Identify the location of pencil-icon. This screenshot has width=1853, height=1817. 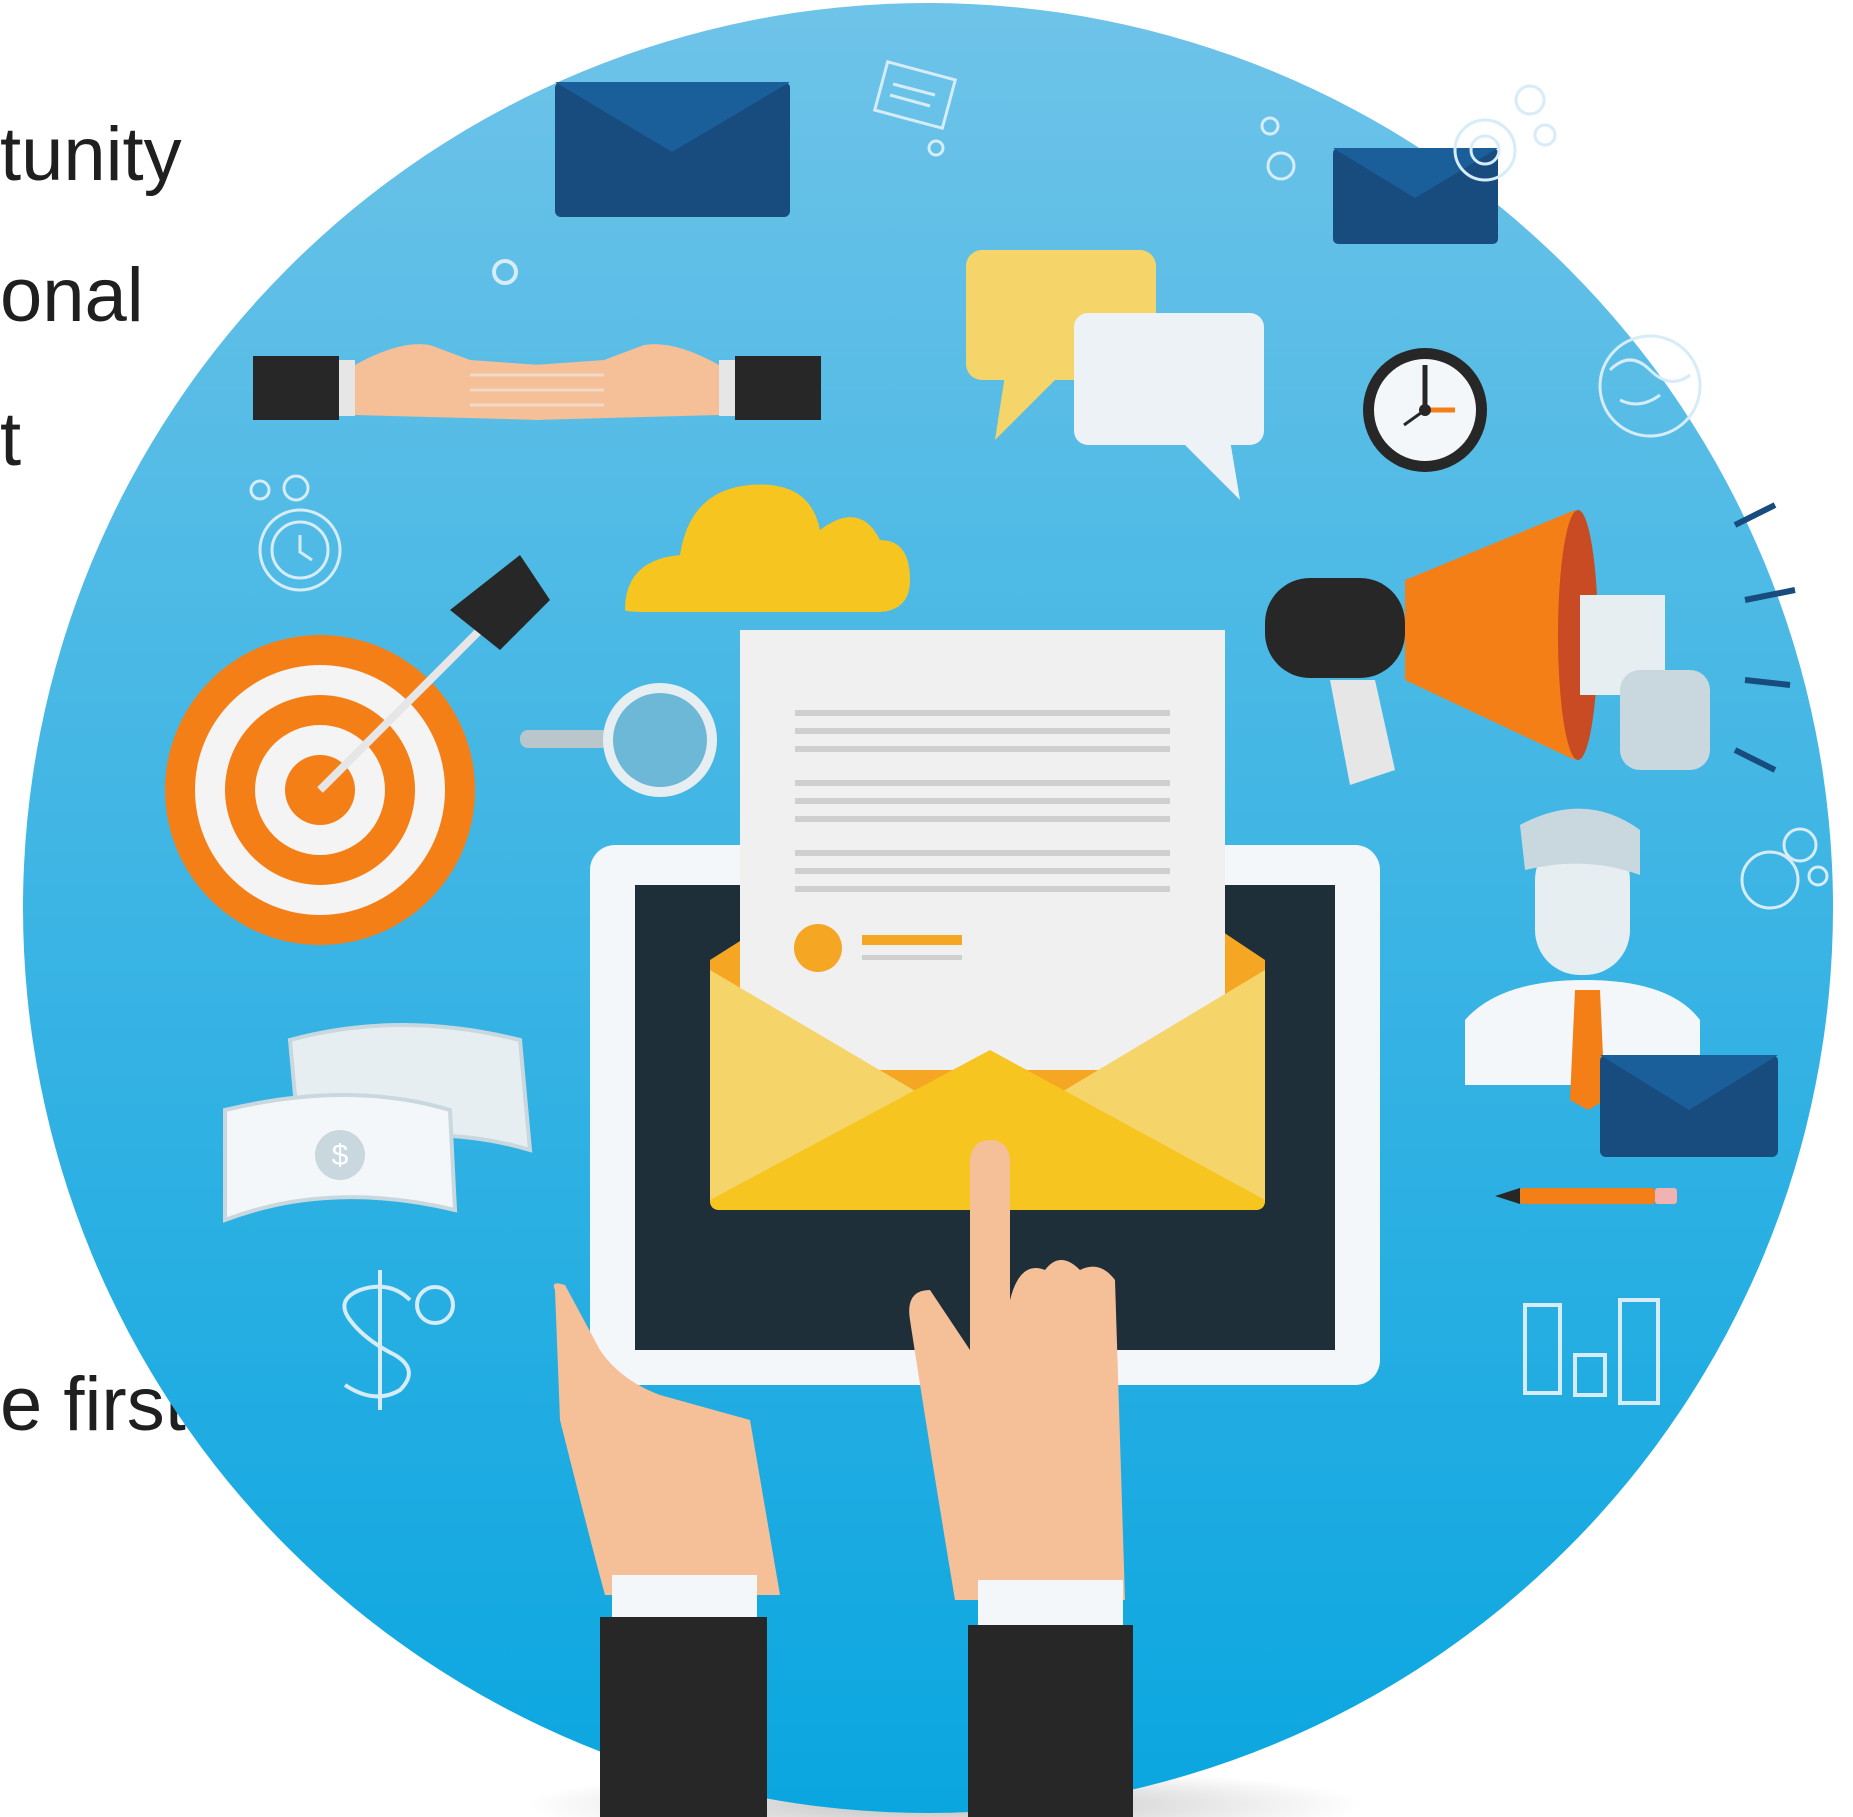
(1586, 1196).